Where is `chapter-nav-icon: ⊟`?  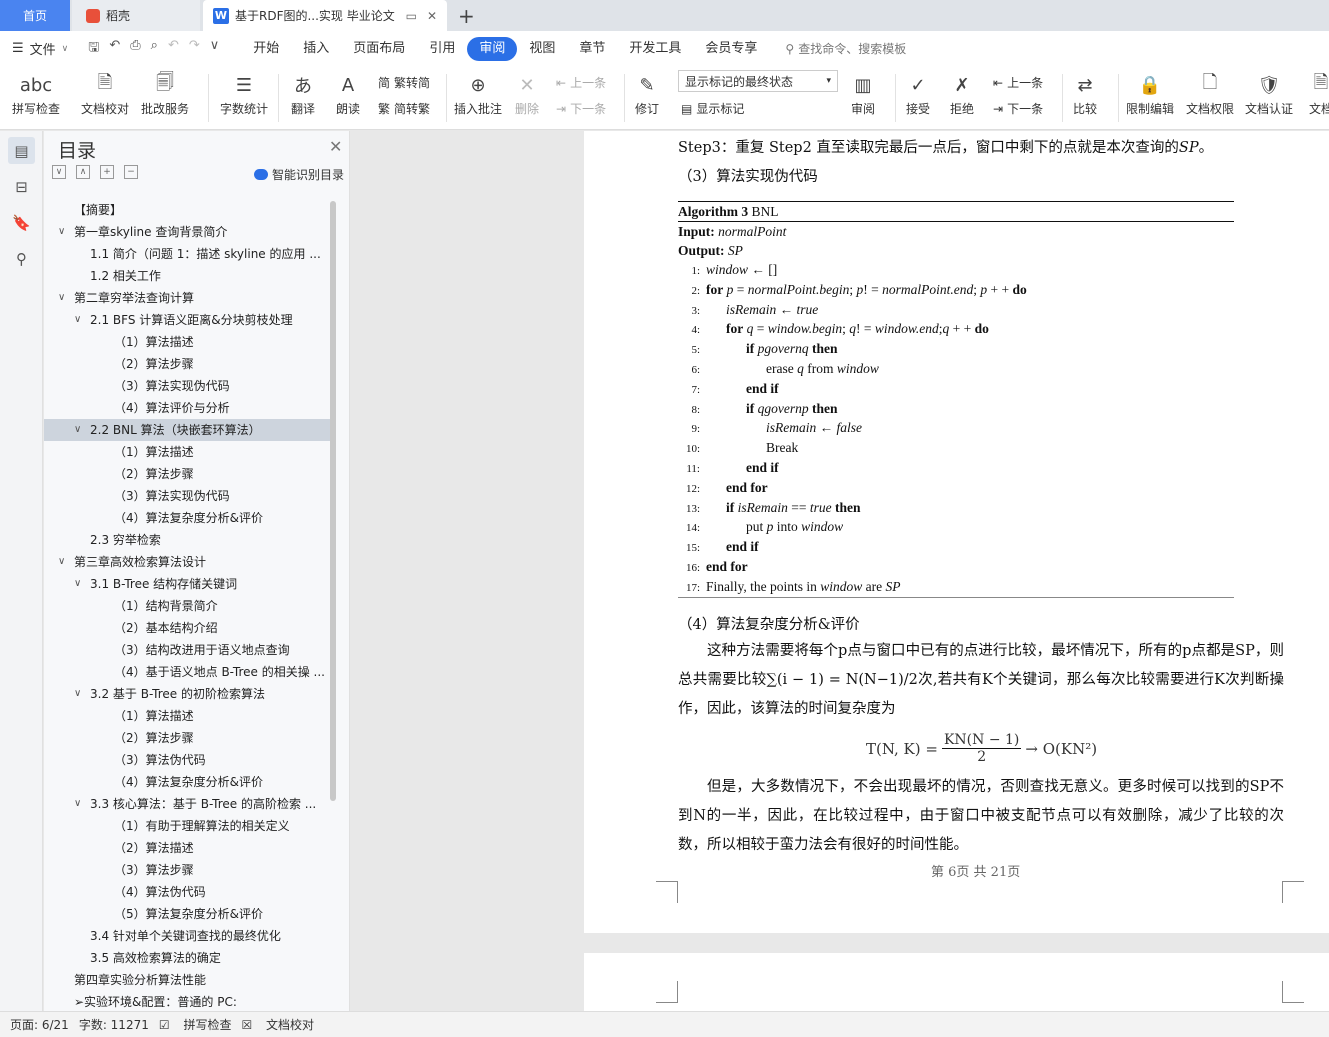 chapter-nav-icon: ⊟ is located at coordinates (21, 186).